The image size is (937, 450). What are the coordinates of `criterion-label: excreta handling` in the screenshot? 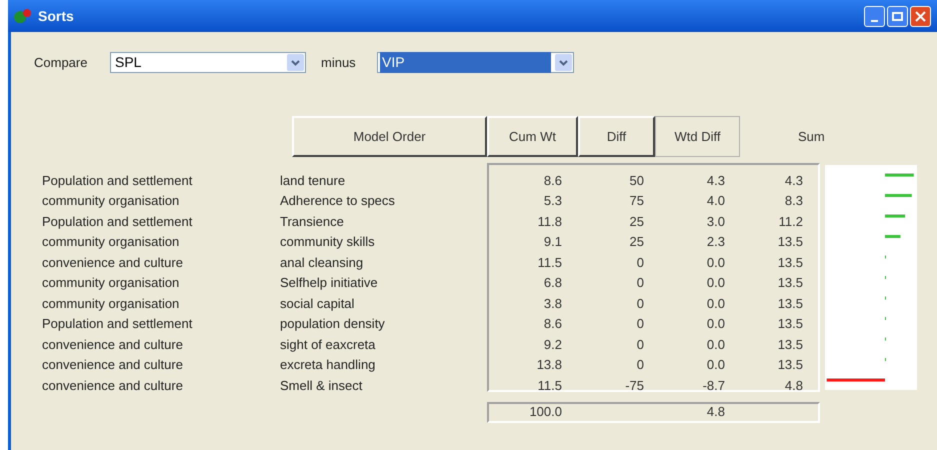 It's located at (328, 365).